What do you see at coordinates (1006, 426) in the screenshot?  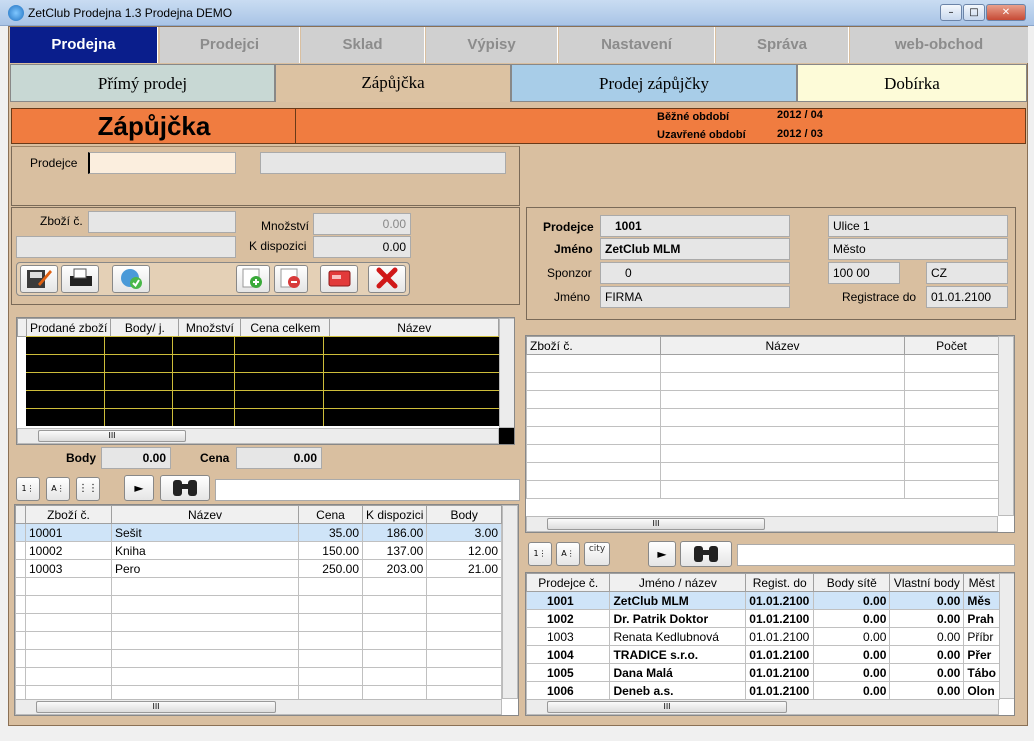 I see `loan-vertical-scrollbar` at bounding box center [1006, 426].